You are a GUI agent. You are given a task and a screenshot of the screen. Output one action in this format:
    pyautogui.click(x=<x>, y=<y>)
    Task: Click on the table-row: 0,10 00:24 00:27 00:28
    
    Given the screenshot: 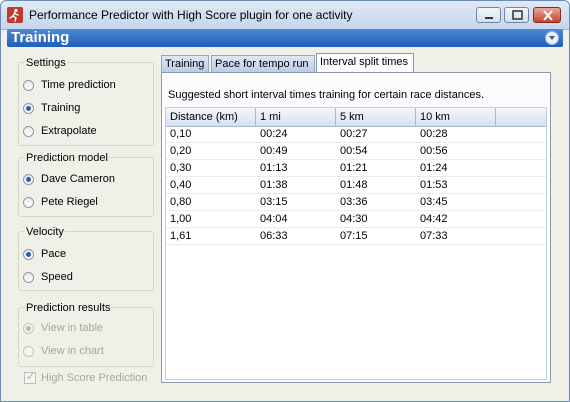 What is the action you would take?
    pyautogui.click(x=356, y=135)
    